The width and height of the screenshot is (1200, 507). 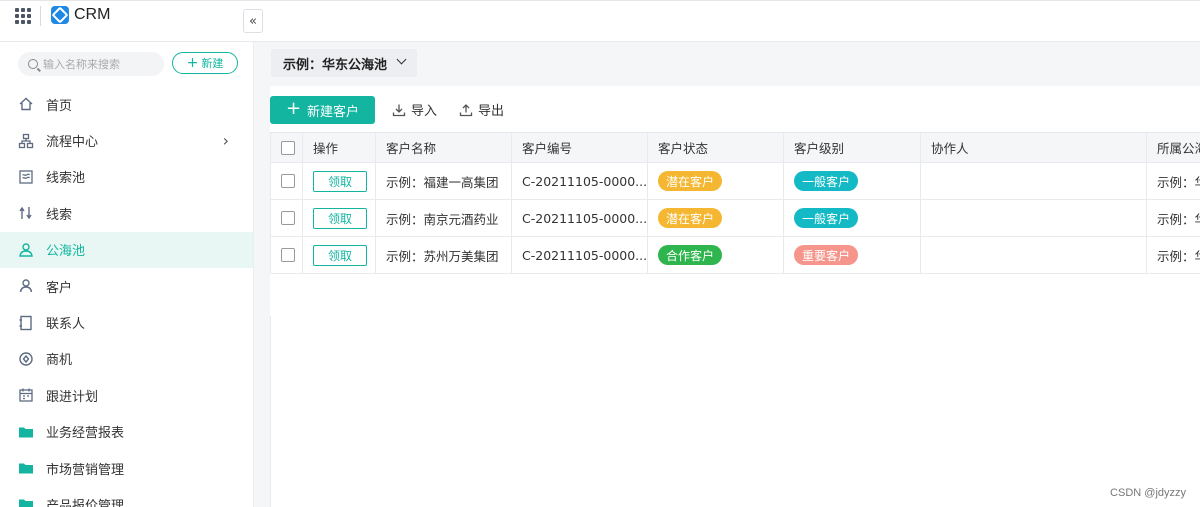 What do you see at coordinates (580, 147) in the screenshot?
I see `column-header: 客户编号` at bounding box center [580, 147].